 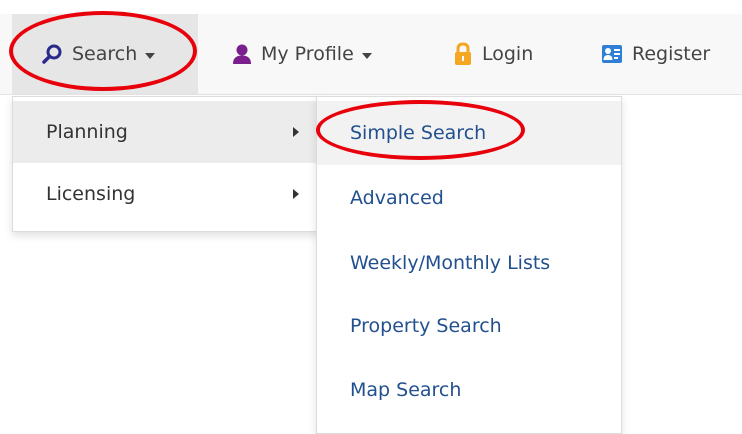 I want to click on menu-item-licensing-label: Licensing, so click(x=91, y=194).